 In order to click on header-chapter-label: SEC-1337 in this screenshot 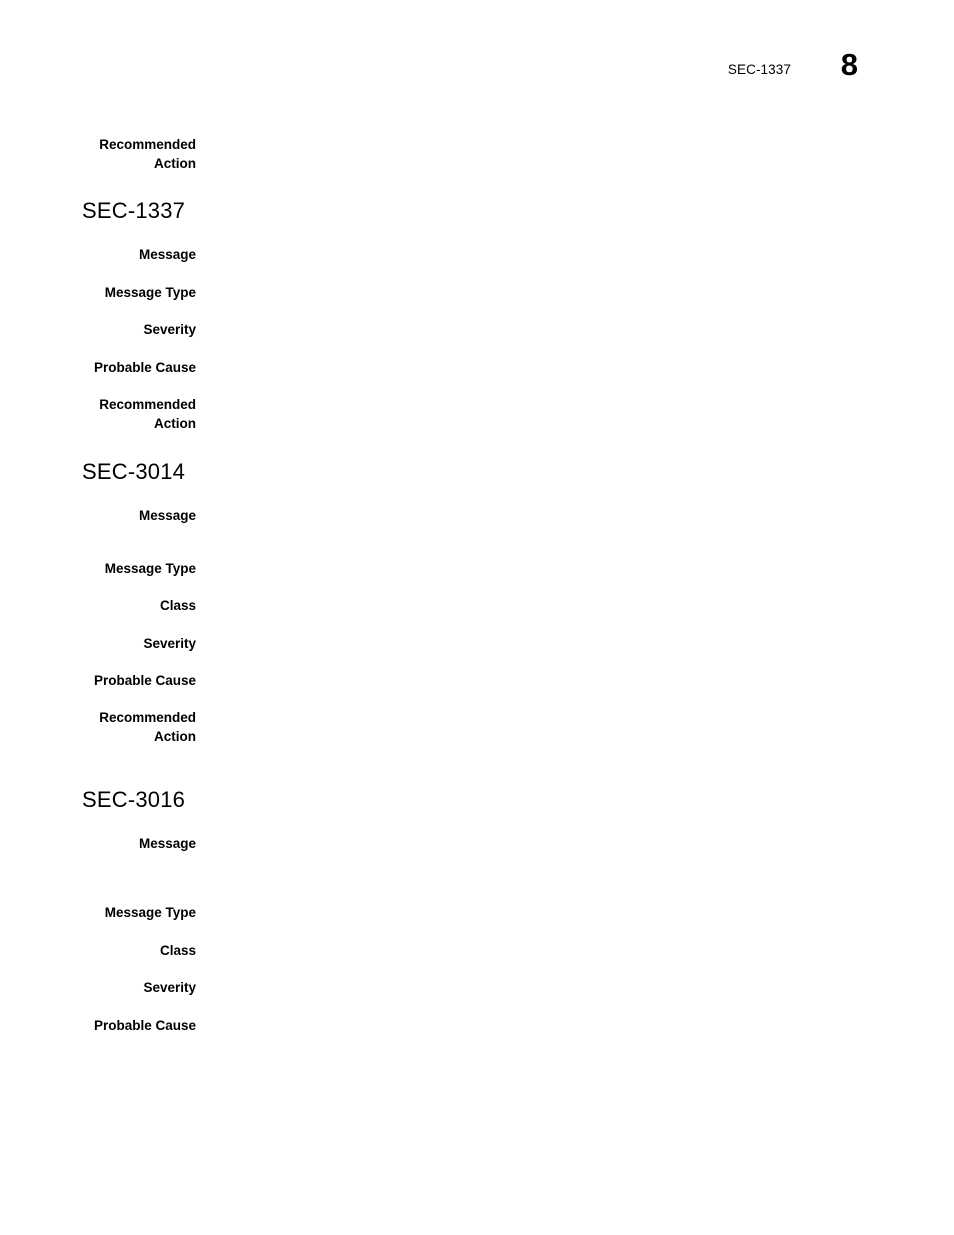, I will do `click(759, 69)`.